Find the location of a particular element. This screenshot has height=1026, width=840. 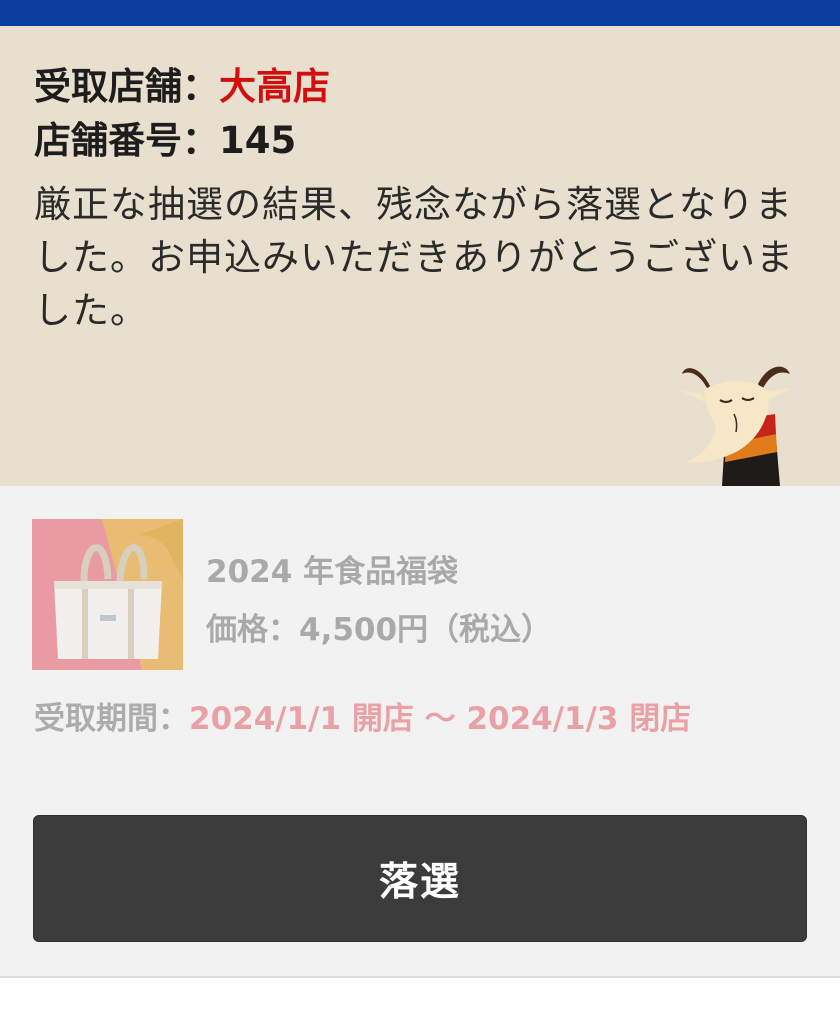

store-label: 受取店舗： is located at coordinates (126, 86).